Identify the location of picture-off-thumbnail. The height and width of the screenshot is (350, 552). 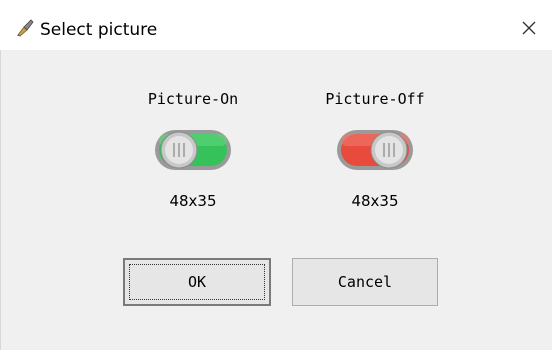
(375, 150).